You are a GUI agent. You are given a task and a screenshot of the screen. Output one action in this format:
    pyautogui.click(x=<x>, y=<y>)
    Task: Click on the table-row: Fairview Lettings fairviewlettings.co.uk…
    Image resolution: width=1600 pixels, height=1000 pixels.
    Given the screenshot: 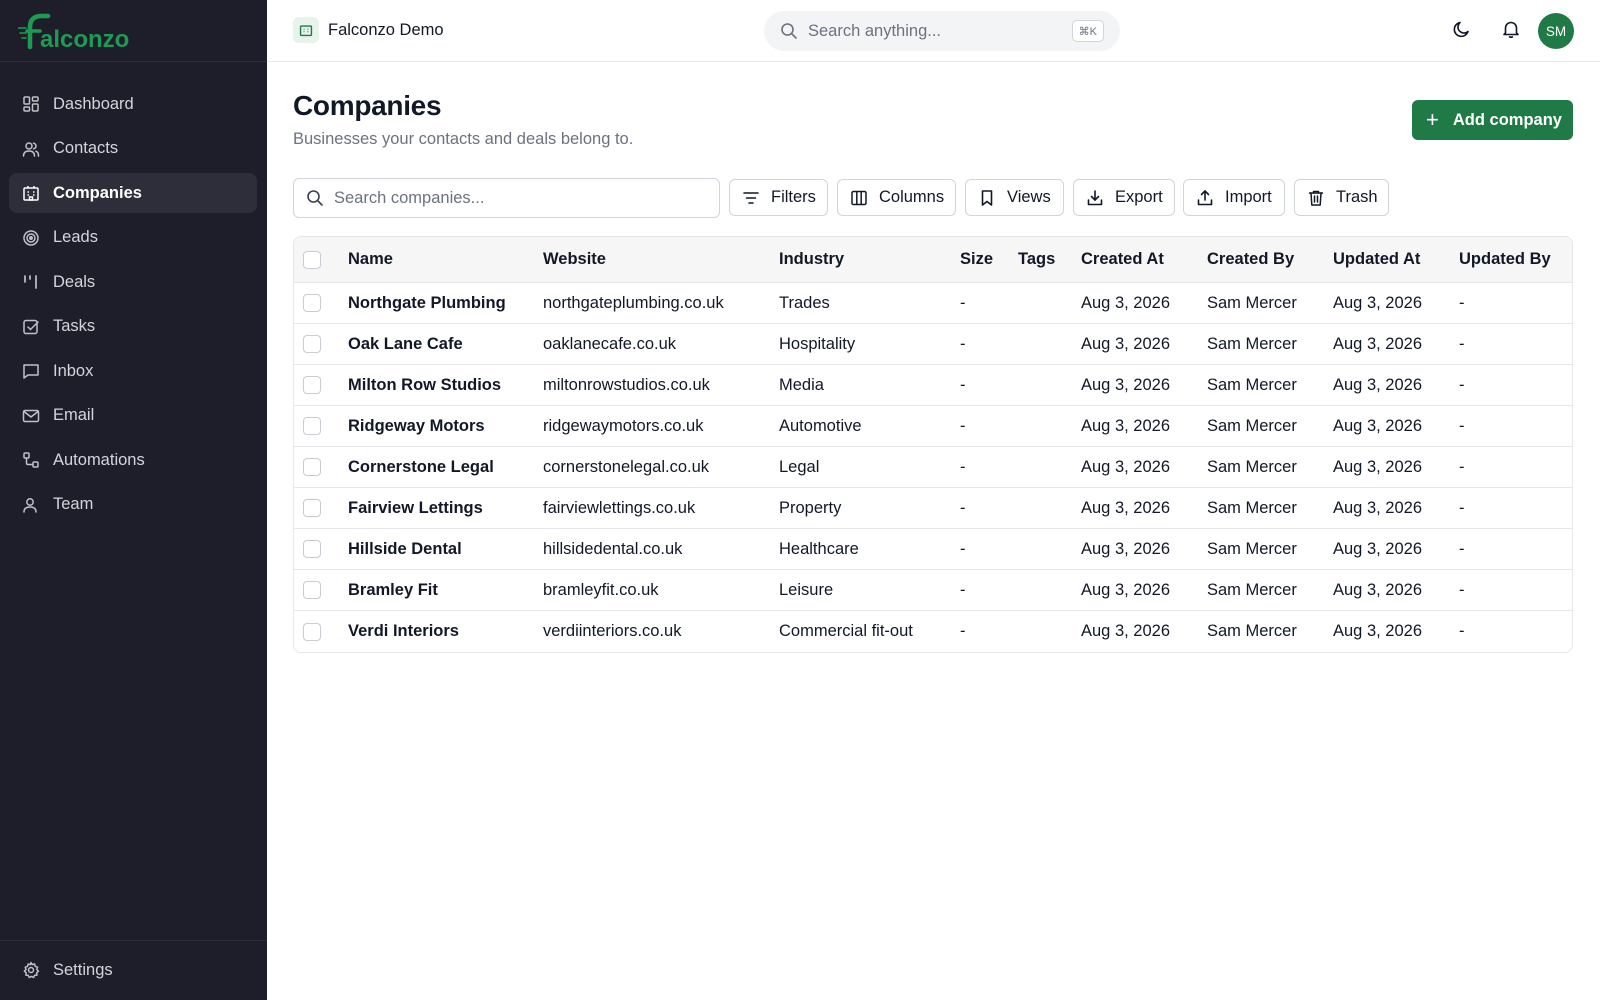 What is the action you would take?
    pyautogui.click(x=933, y=508)
    